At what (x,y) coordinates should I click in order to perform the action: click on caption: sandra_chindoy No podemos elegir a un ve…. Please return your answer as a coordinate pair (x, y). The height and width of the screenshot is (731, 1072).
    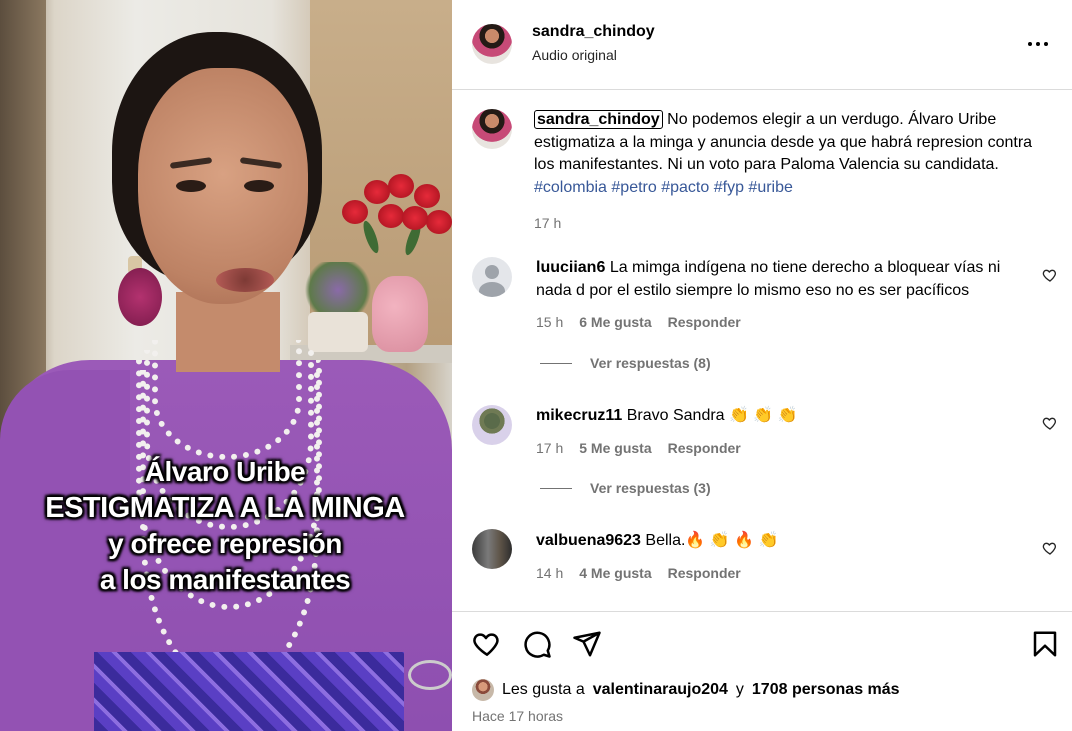
    Looking at the image, I should click on (794, 170).